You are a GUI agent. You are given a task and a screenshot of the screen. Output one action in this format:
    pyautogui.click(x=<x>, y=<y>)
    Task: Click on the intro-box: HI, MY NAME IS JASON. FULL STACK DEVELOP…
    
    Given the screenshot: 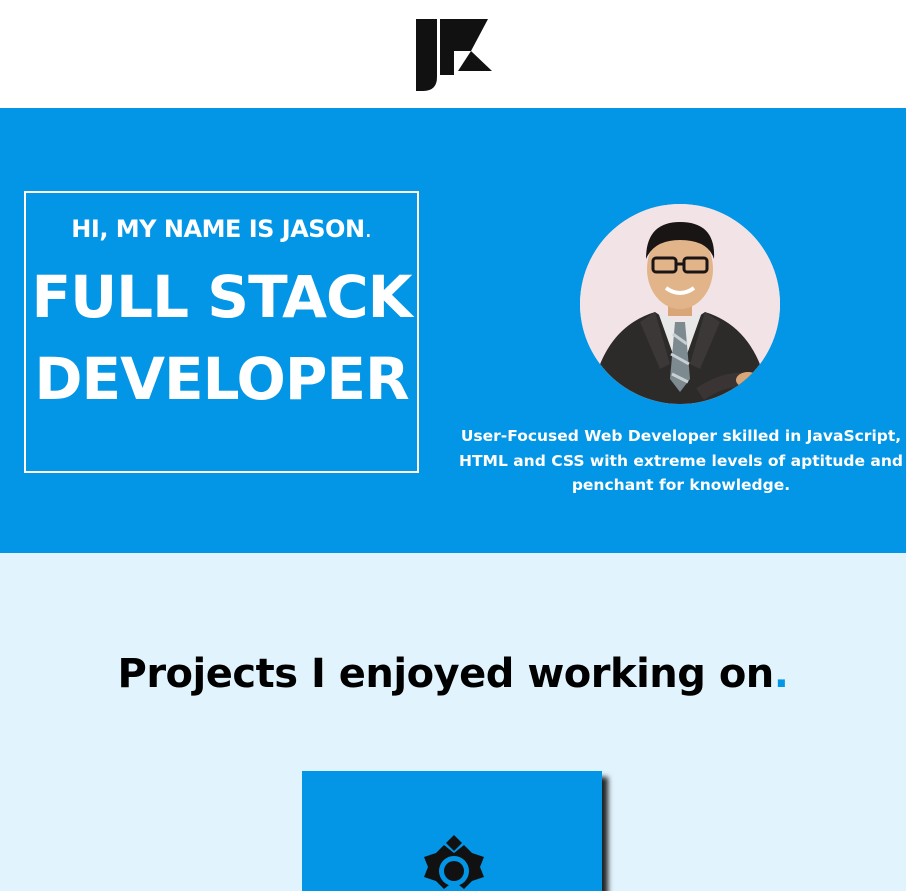 What is the action you would take?
    pyautogui.click(x=221, y=332)
    